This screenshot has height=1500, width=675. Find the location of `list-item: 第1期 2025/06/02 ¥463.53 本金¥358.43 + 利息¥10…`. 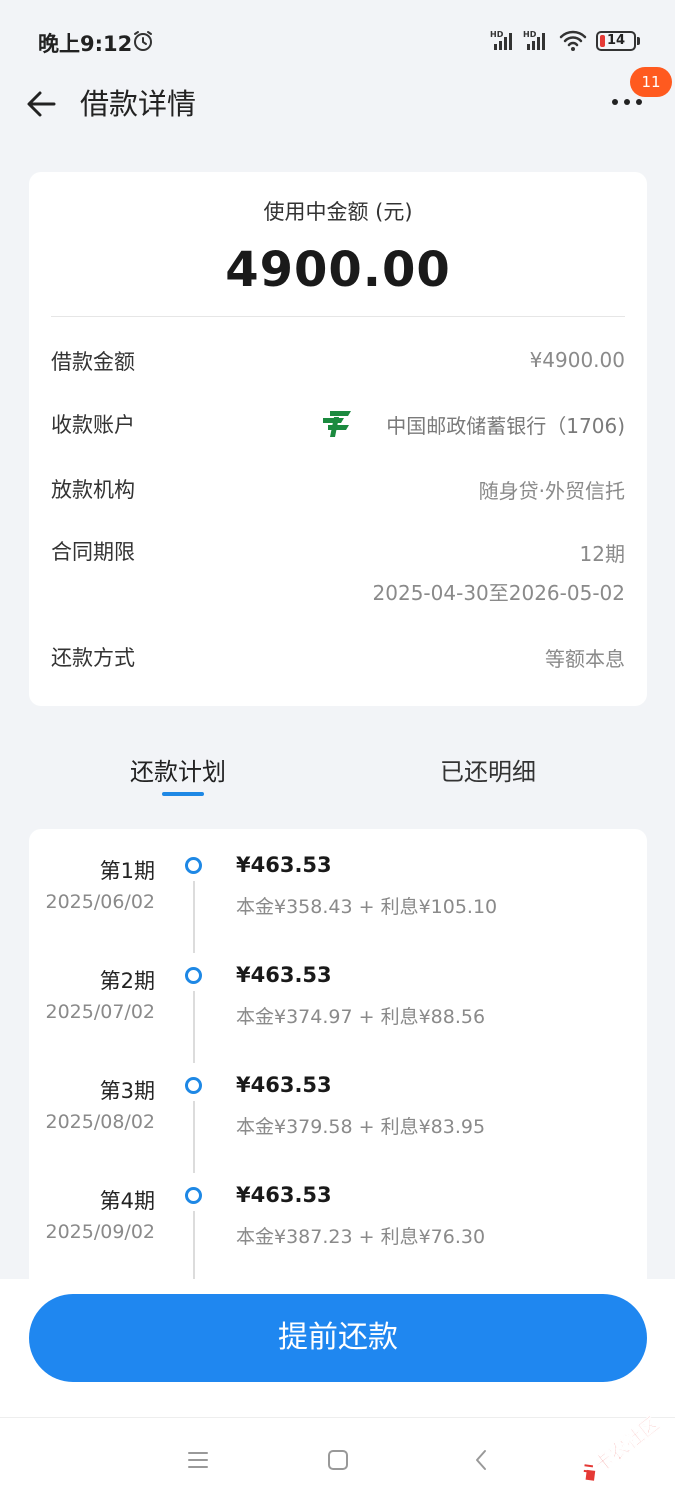

list-item: 第1期 2025/06/02 ¥463.53 本金¥358.43 + 利息¥10… is located at coordinates (338, 891).